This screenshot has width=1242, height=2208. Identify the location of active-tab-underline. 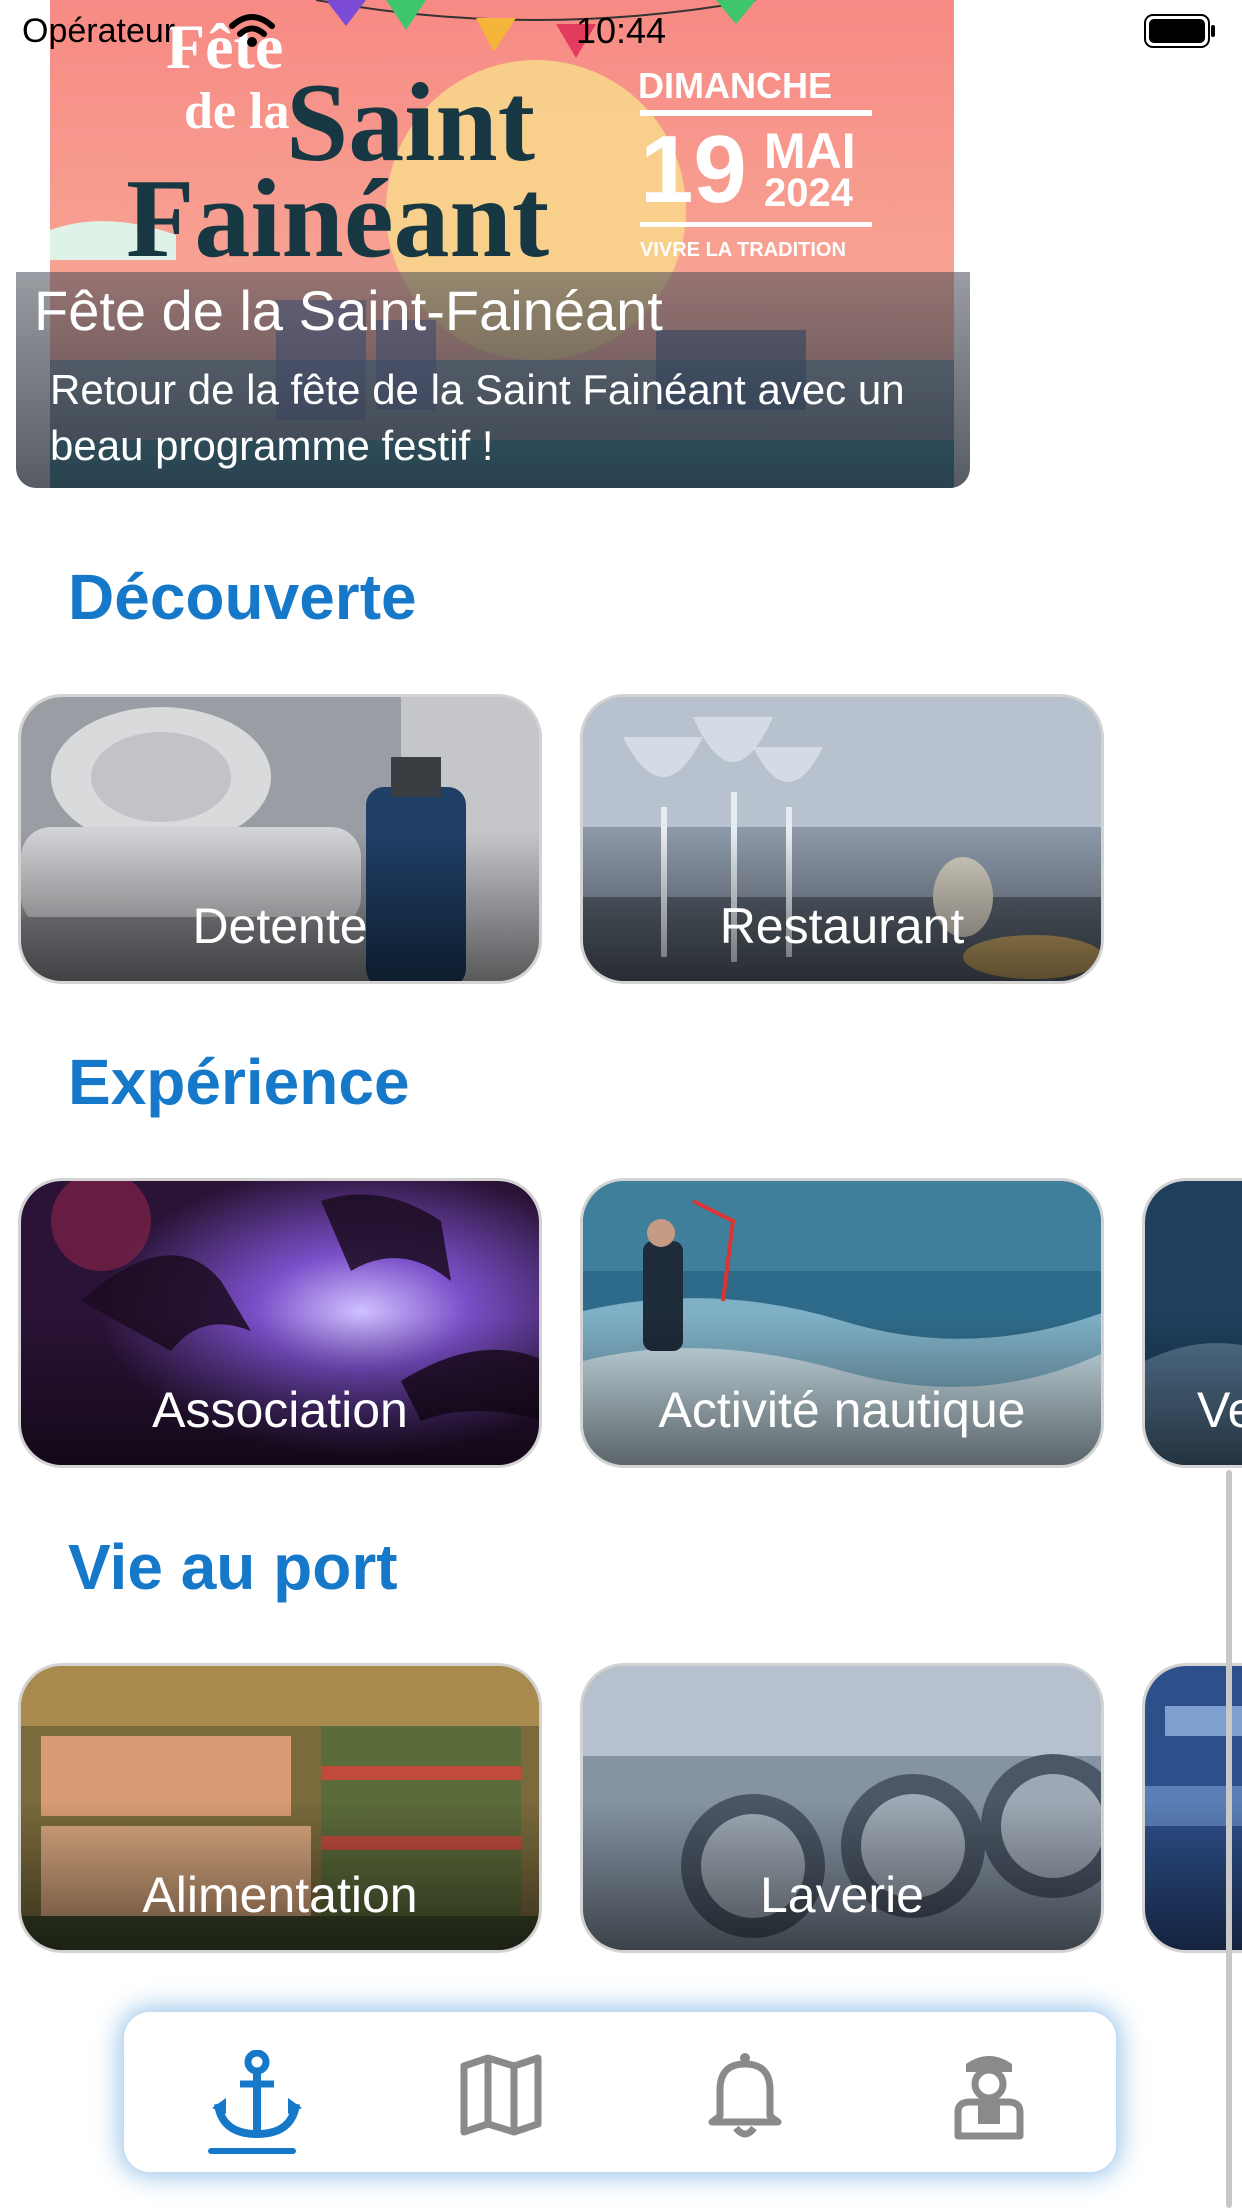
(252, 2151).